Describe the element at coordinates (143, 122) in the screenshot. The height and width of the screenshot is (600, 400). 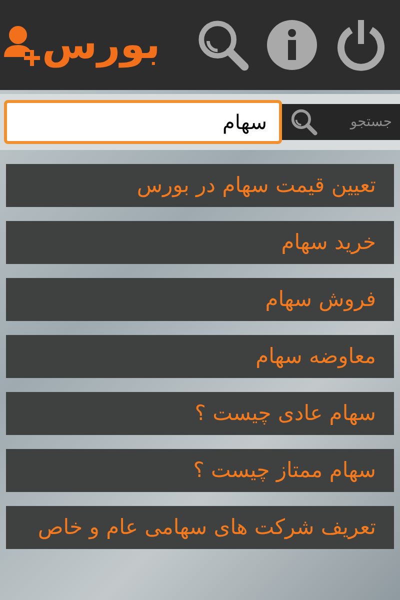
I see `search-field: سهام` at that location.